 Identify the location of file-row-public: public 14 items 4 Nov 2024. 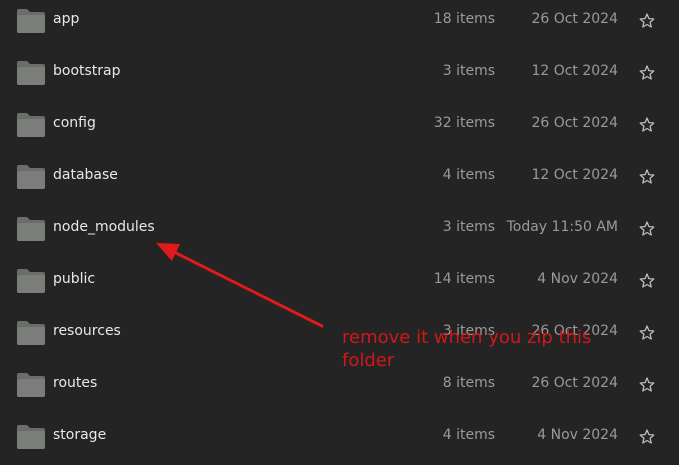
(339, 283).